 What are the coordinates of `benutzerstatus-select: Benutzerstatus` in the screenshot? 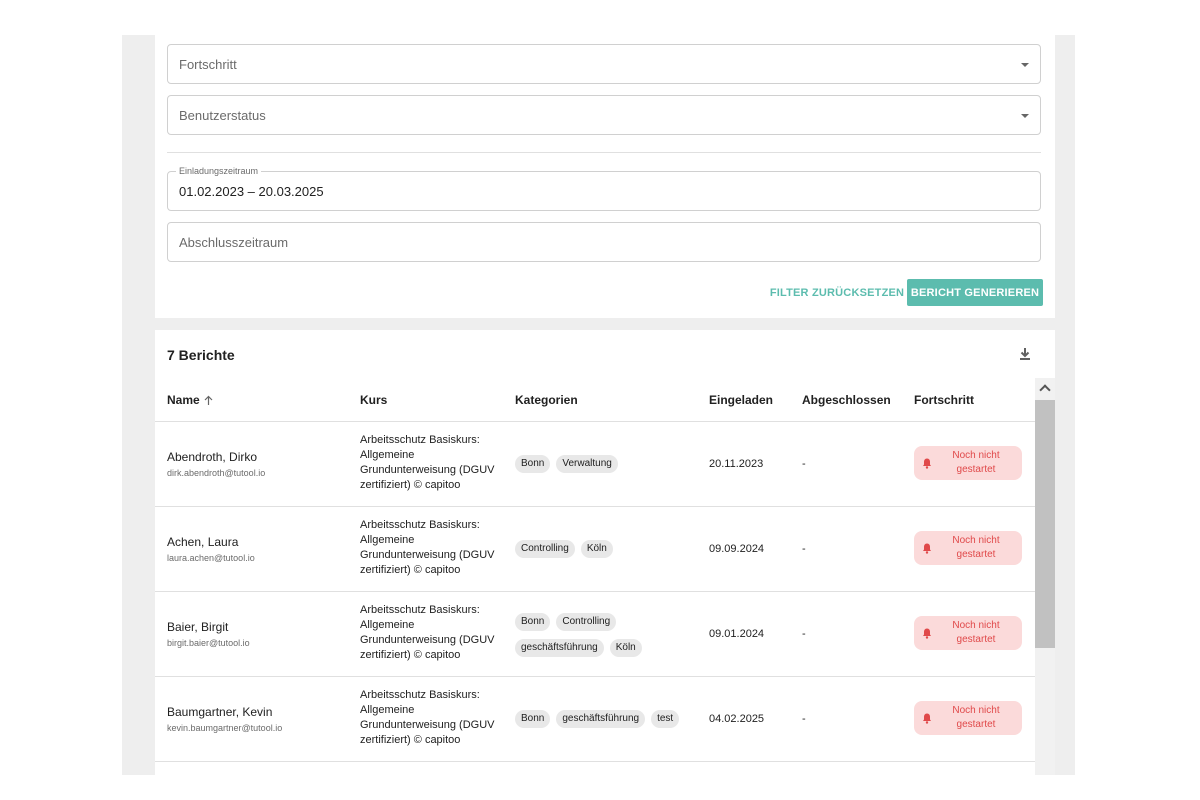 It's located at (604, 115).